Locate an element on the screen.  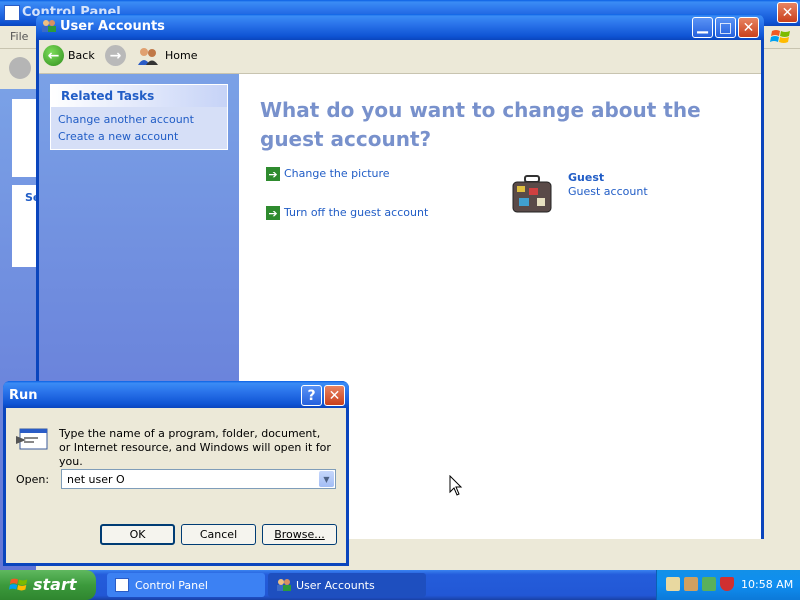
ok-button: OK is located at coordinates (137, 534).